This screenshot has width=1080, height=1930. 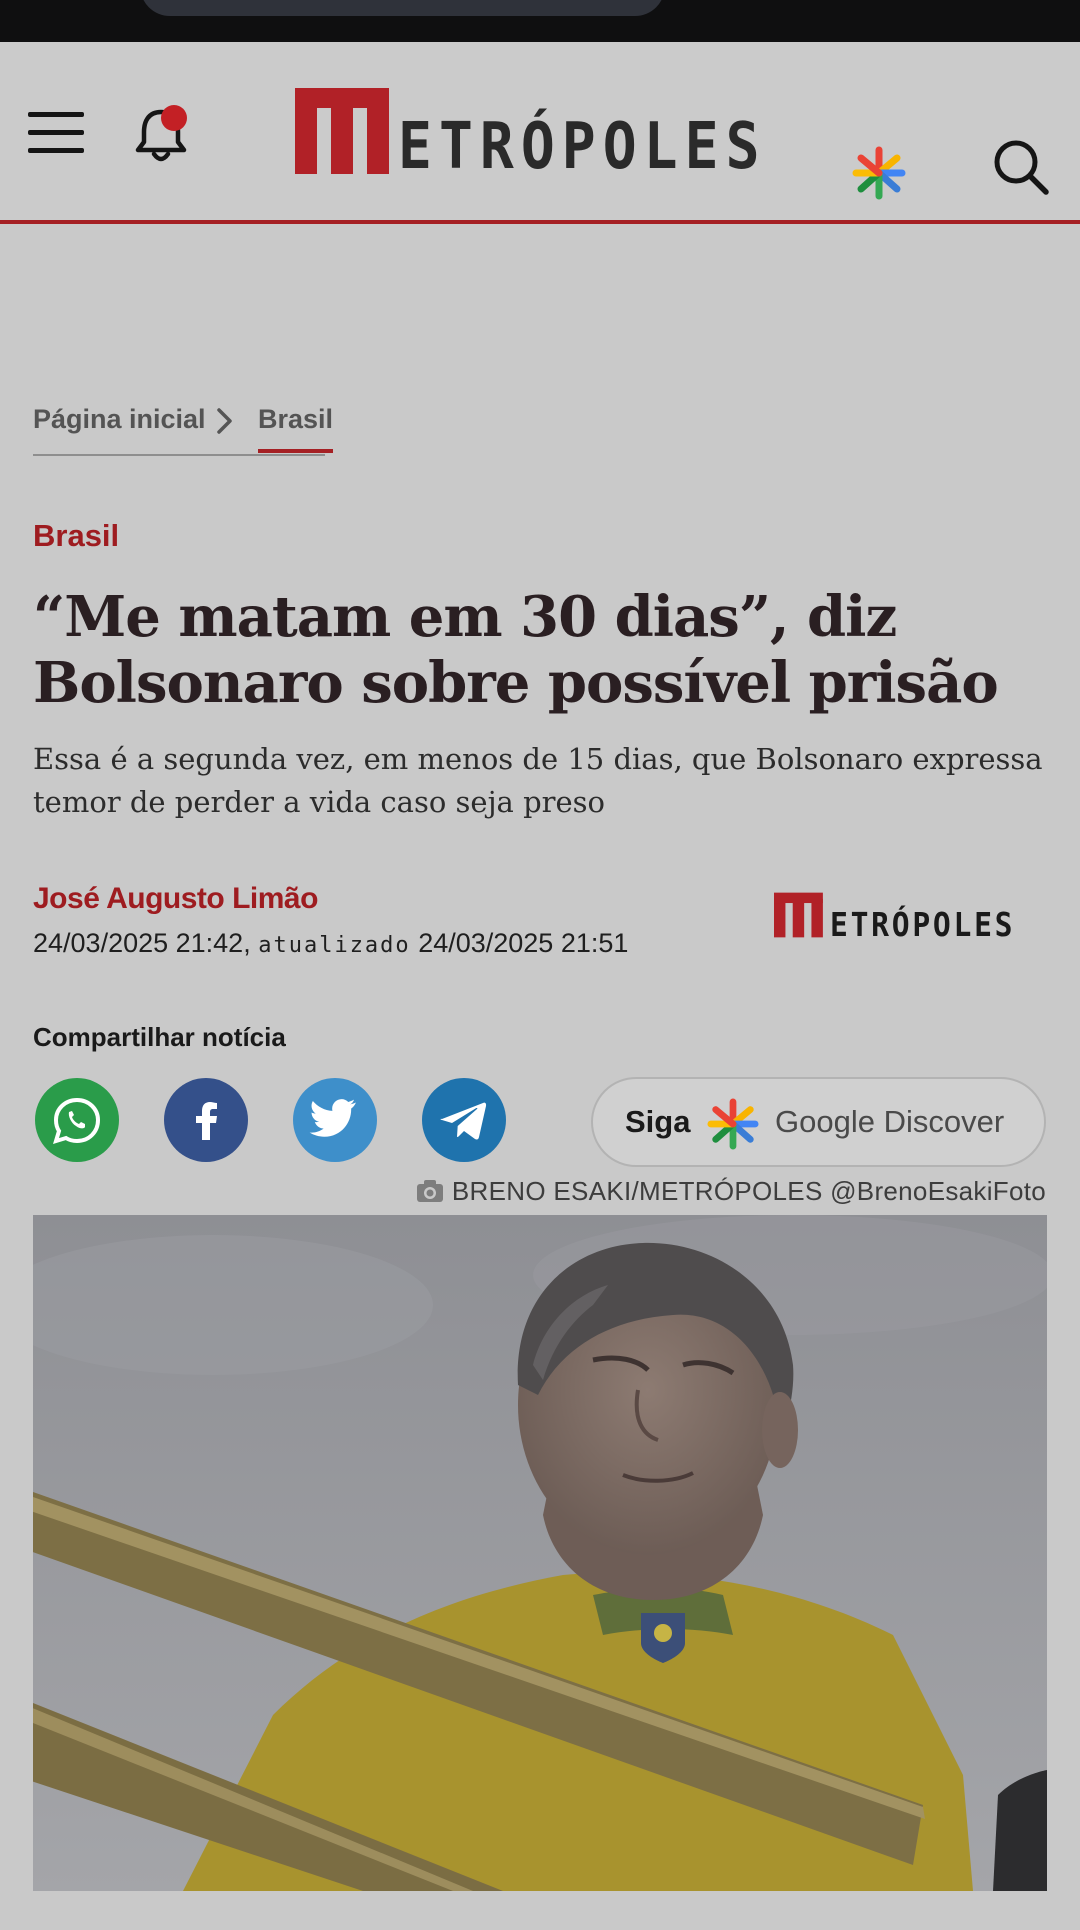 What do you see at coordinates (1021, 167) in the screenshot?
I see `search-icon` at bounding box center [1021, 167].